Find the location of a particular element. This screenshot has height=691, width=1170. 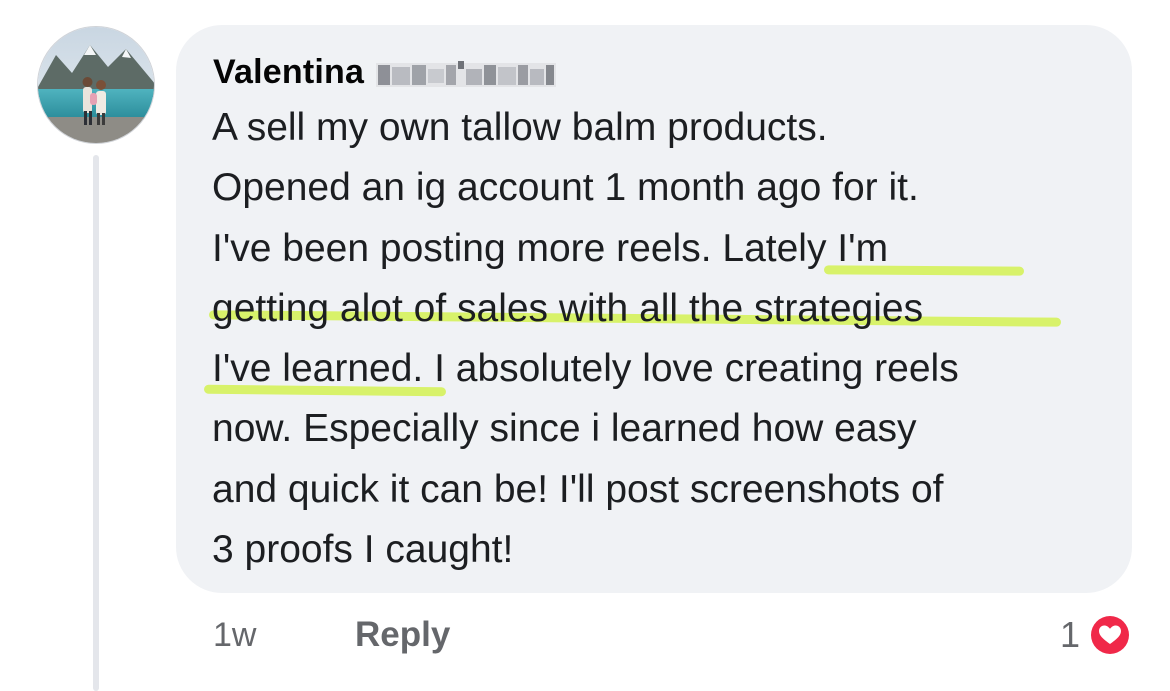

comment-header: Valentina is located at coordinates (385, 72).